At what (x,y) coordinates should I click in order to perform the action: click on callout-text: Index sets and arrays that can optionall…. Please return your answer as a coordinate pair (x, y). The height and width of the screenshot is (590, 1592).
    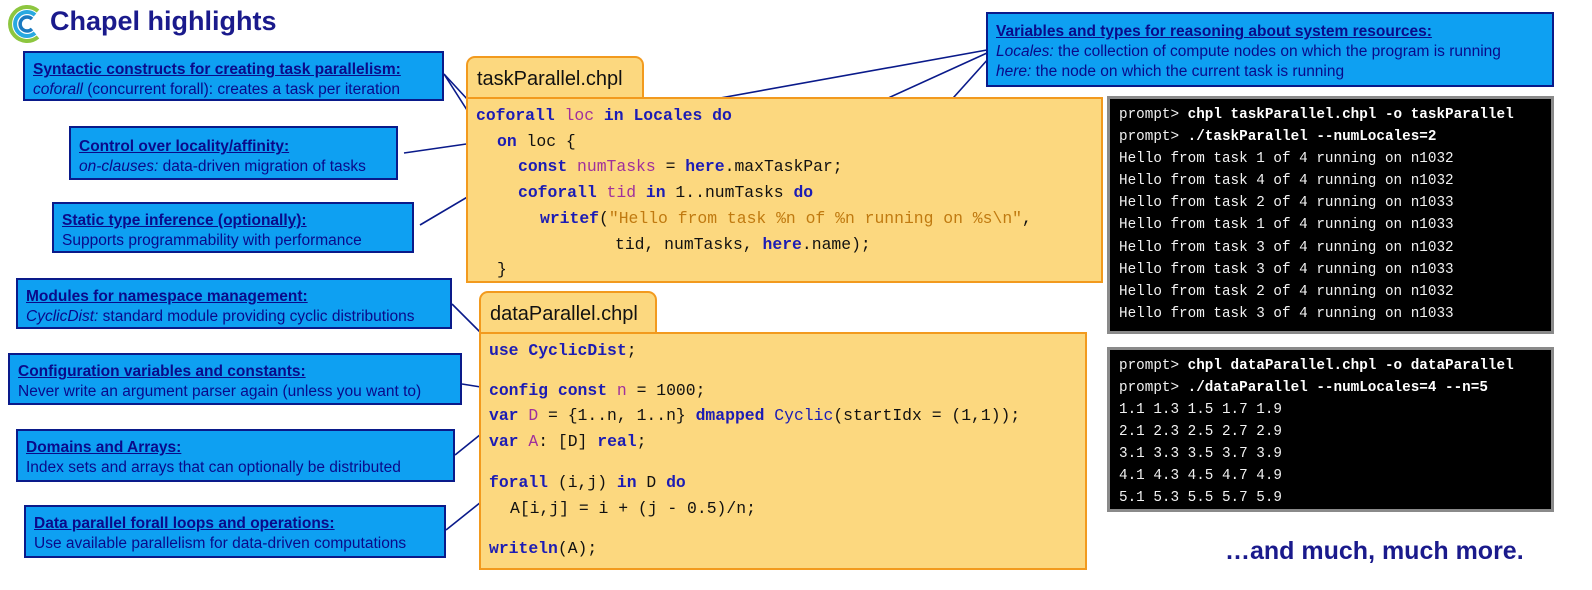
    Looking at the image, I should click on (213, 467).